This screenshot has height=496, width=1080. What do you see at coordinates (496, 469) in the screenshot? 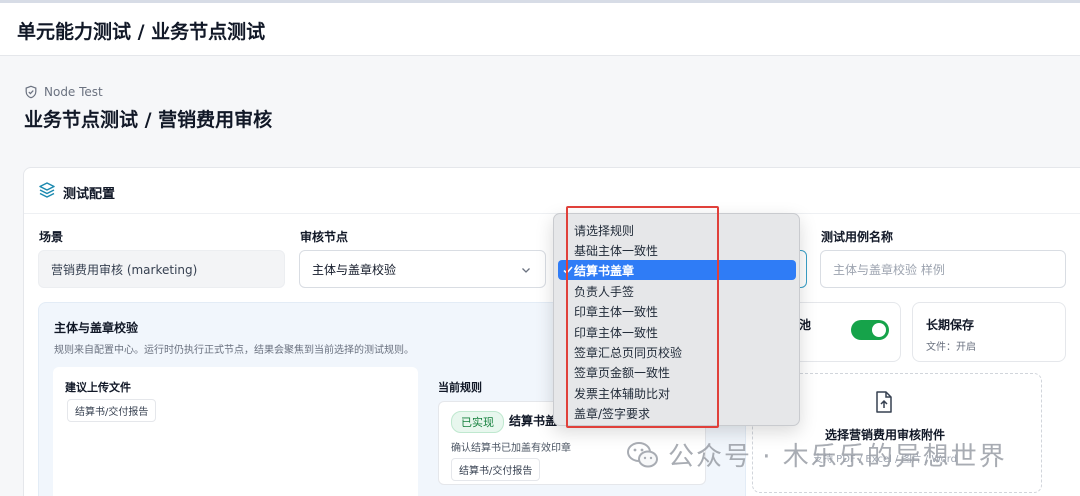
I see `rule-file-tag: 结算书/交付报告` at bounding box center [496, 469].